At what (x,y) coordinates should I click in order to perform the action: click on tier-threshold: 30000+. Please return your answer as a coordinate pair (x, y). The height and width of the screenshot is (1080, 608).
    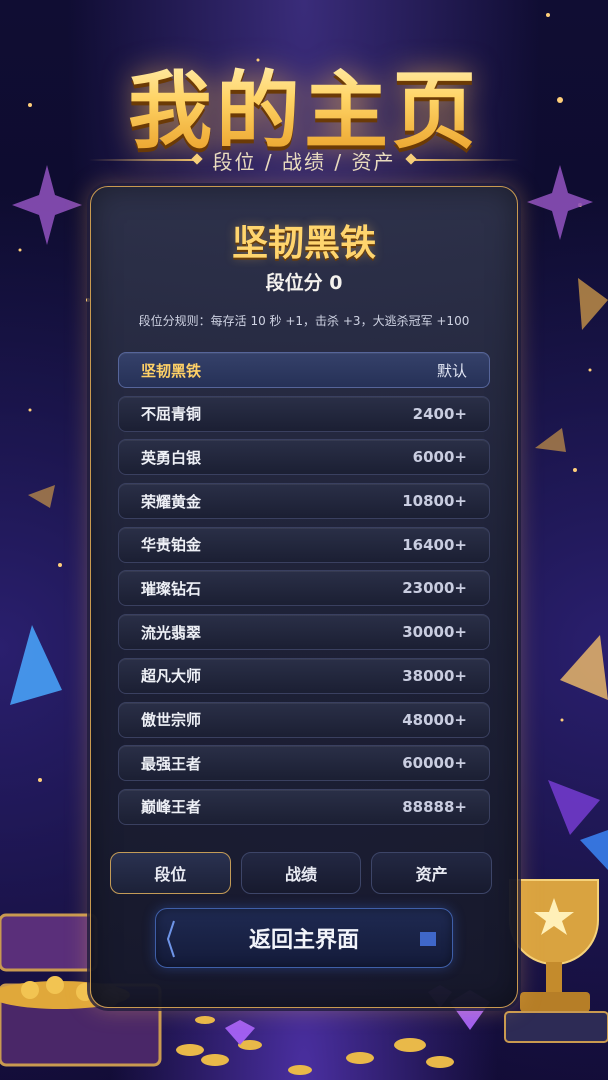
    Looking at the image, I should click on (434, 632).